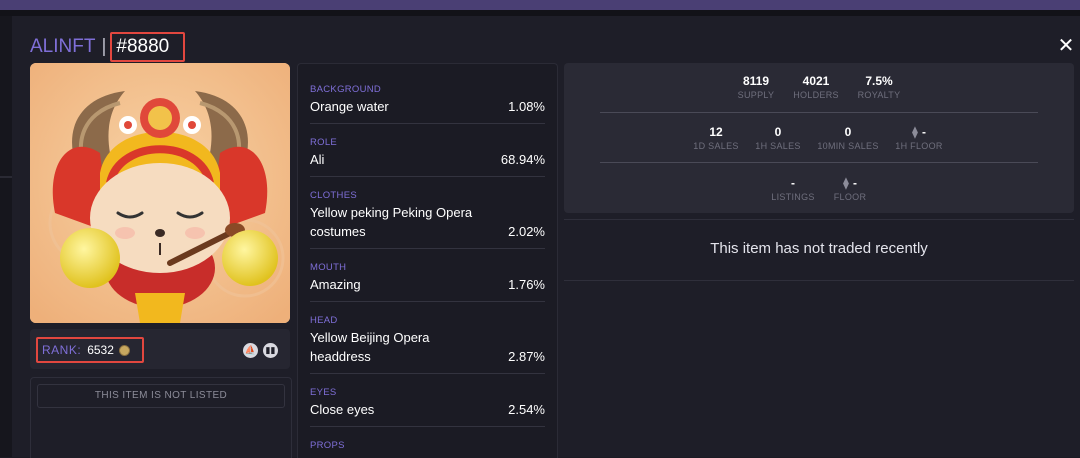 This screenshot has width=1080, height=458. What do you see at coordinates (716, 132) in the screenshot?
I see `stat-value: 12` at bounding box center [716, 132].